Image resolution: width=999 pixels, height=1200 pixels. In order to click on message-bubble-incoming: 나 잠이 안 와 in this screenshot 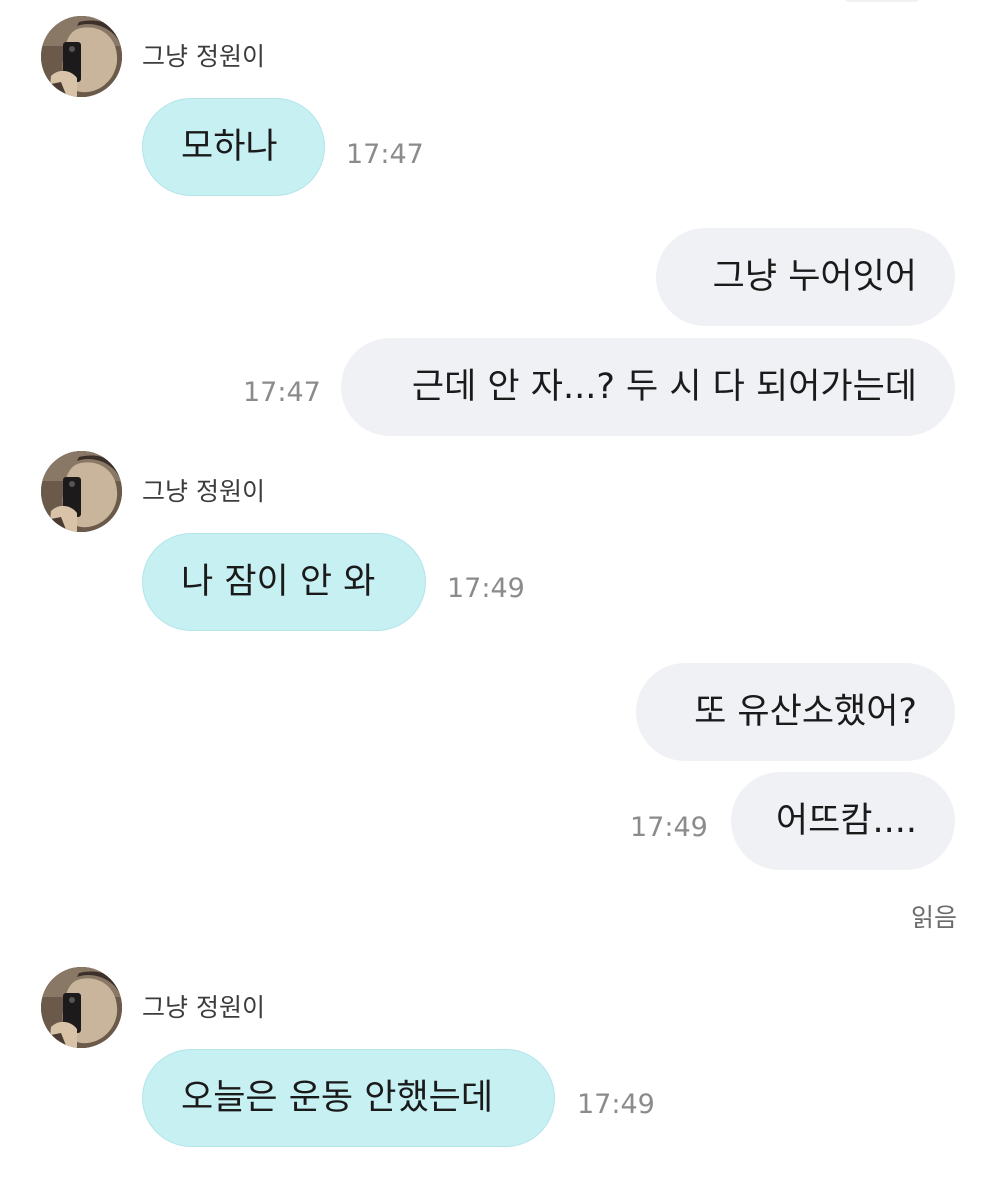, I will do `click(284, 582)`.